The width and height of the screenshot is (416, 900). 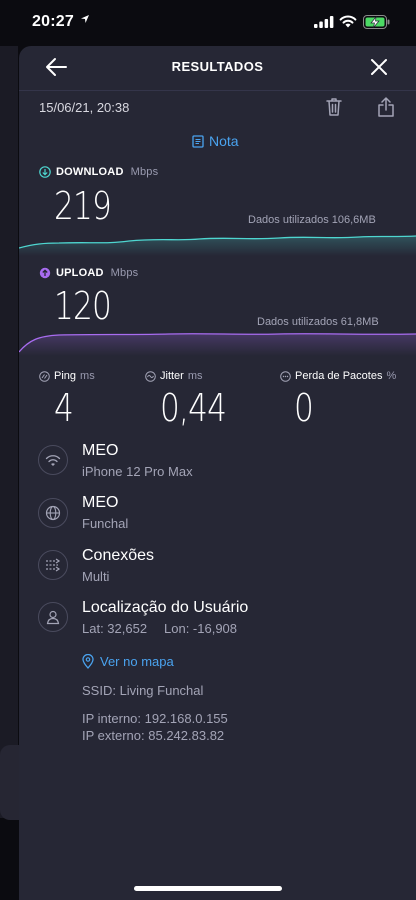 I want to click on download-title: DOWNLOAD, so click(x=90, y=172).